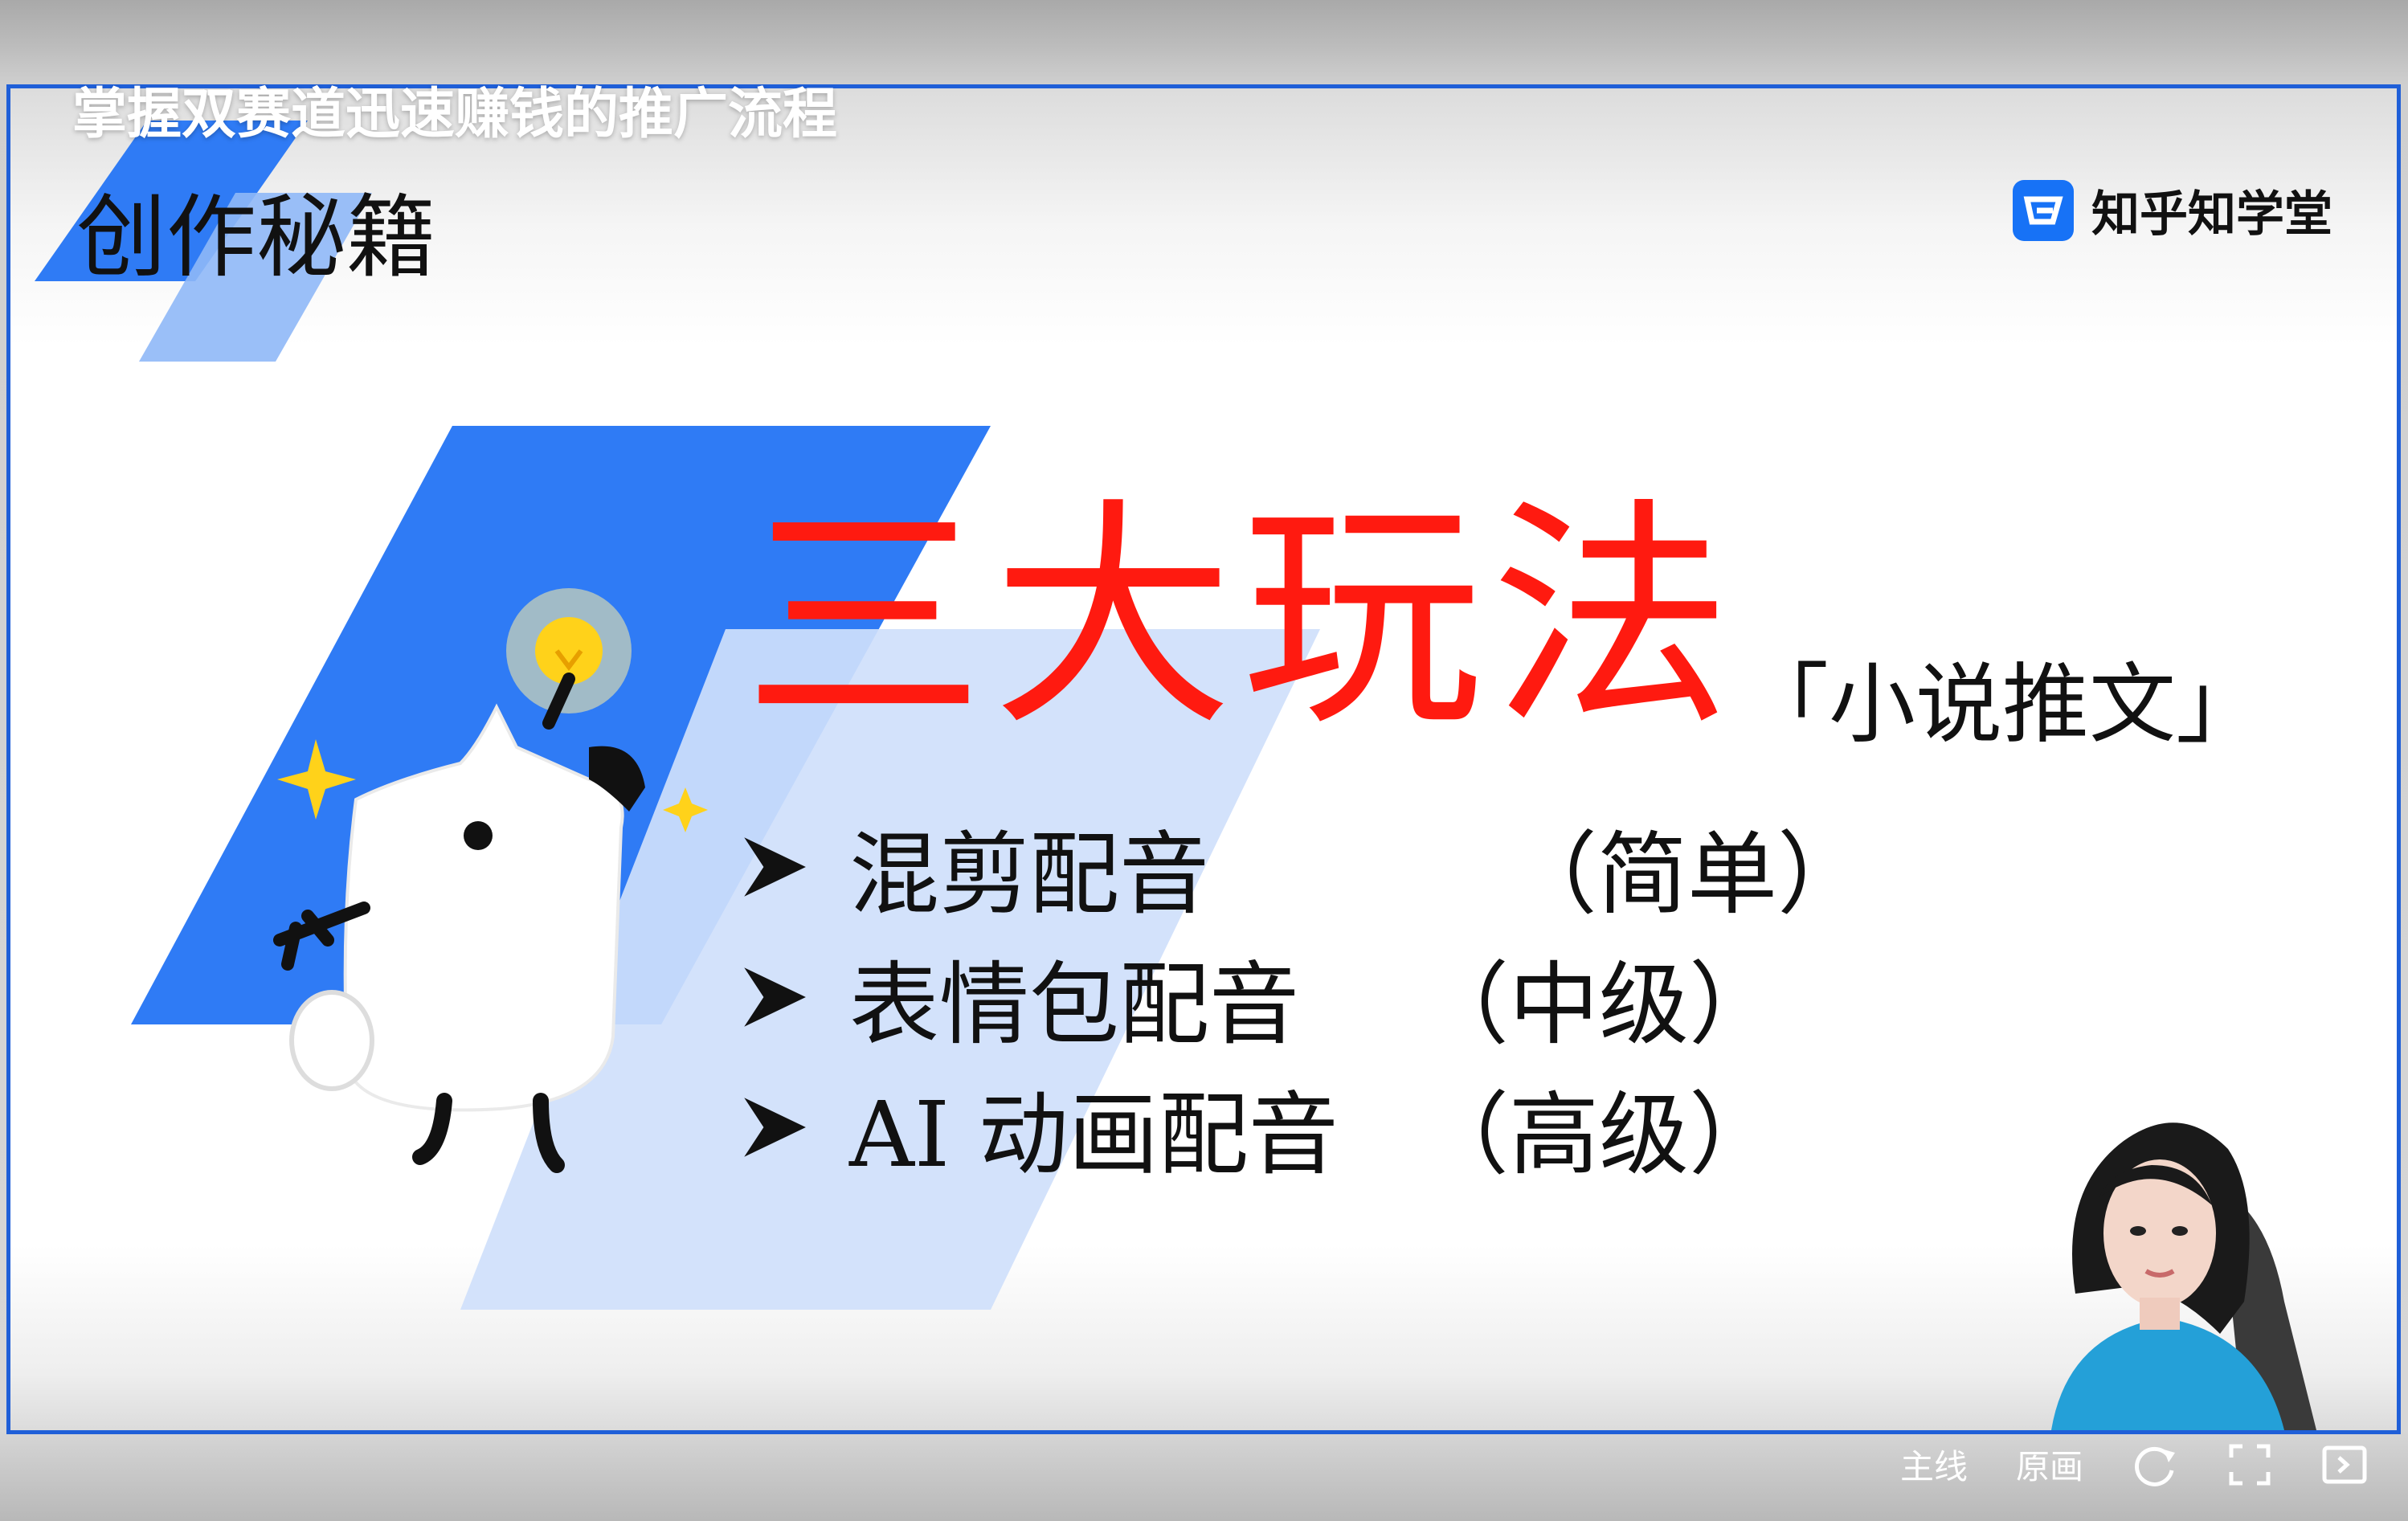 Image resolution: width=2408 pixels, height=1521 pixels. Describe the element at coordinates (1303, 867) in the screenshot. I see `list-item: 混剪配音 （简单）` at that location.